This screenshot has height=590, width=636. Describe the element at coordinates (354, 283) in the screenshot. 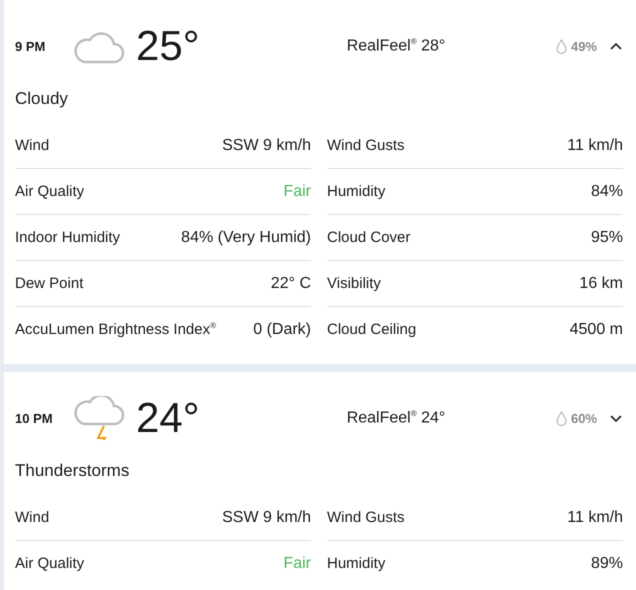

I see `detail-label: Visibility` at that location.